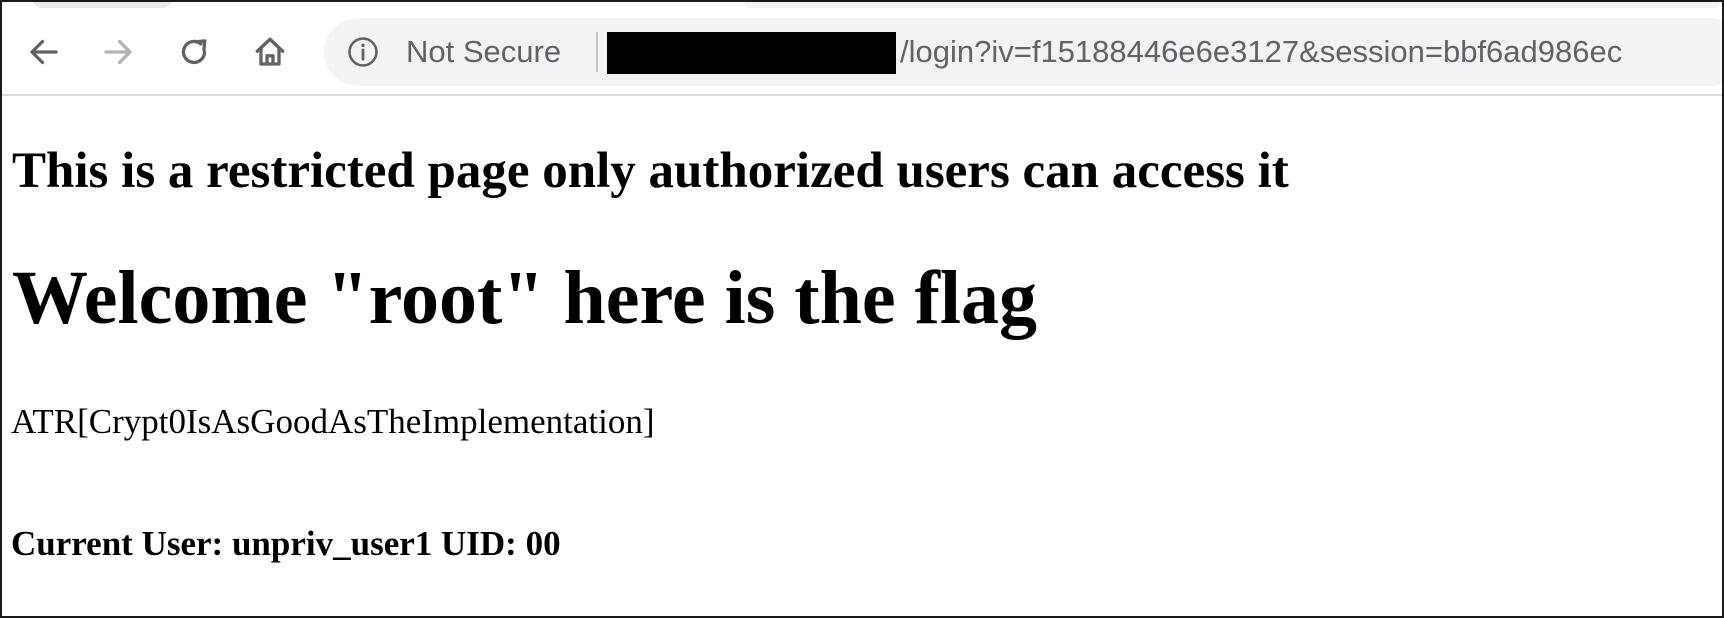 Image resolution: width=1724 pixels, height=618 pixels. Describe the element at coordinates (751, 53) in the screenshot. I see `redacted-hostname` at that location.